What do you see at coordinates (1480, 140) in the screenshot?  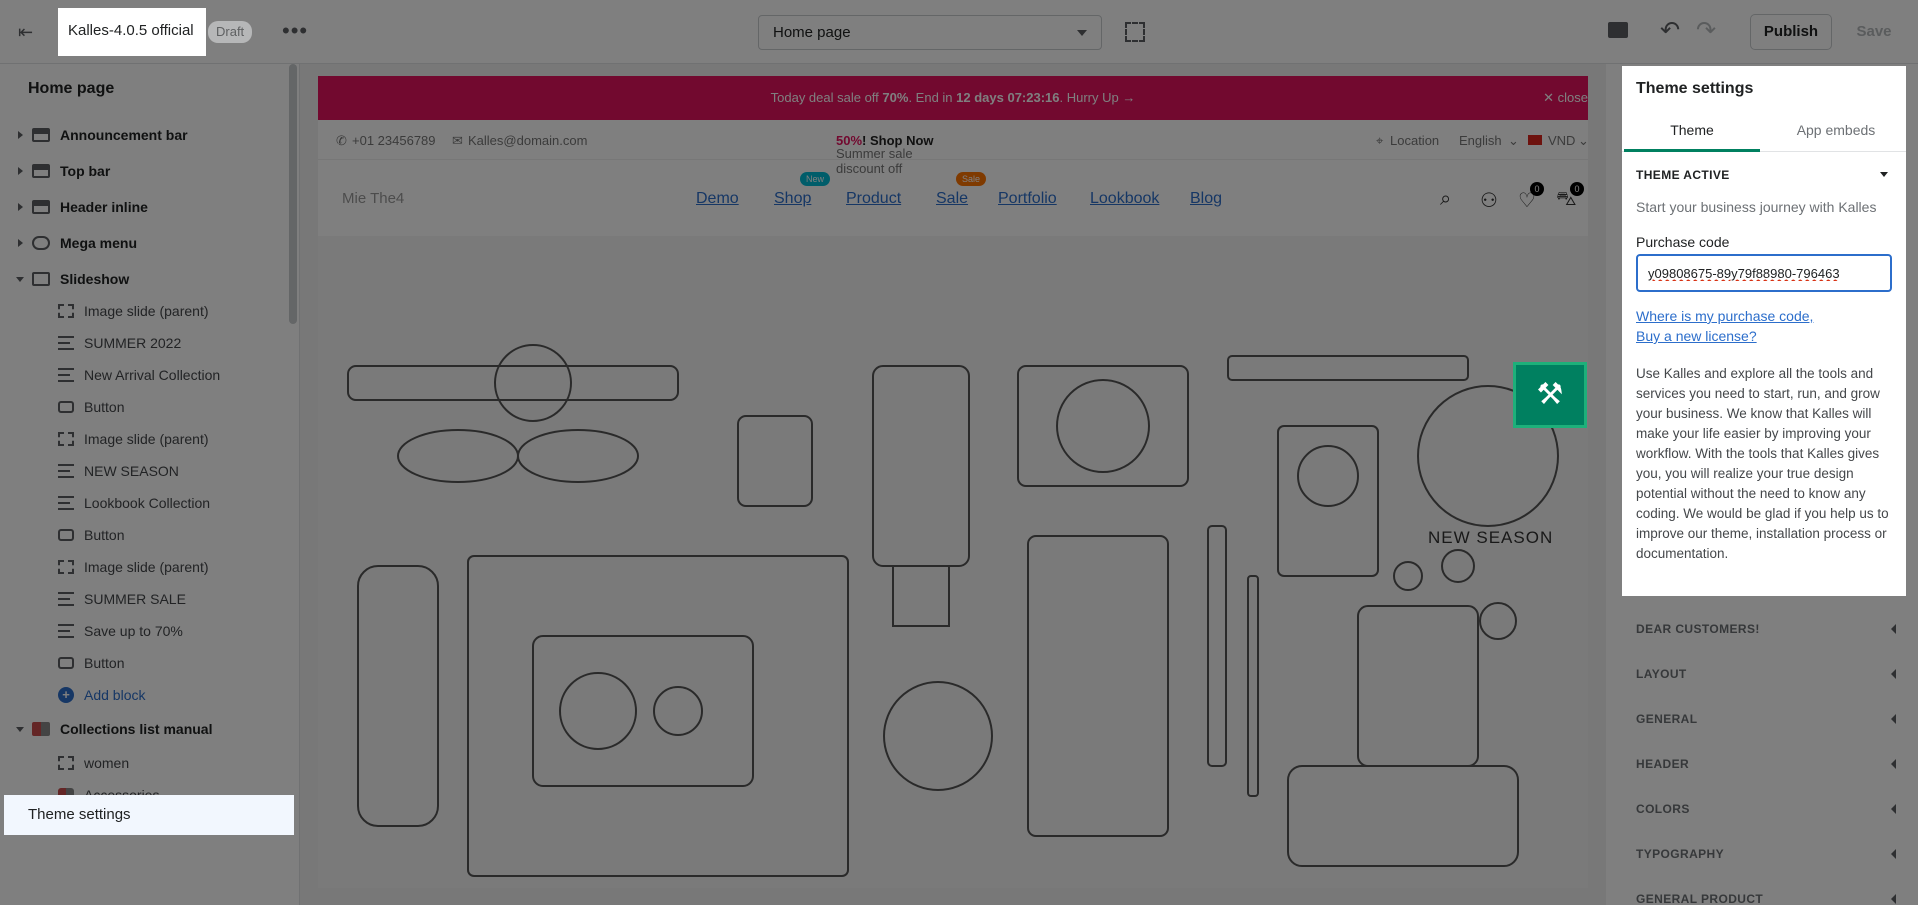 I see `language-select: English` at bounding box center [1480, 140].